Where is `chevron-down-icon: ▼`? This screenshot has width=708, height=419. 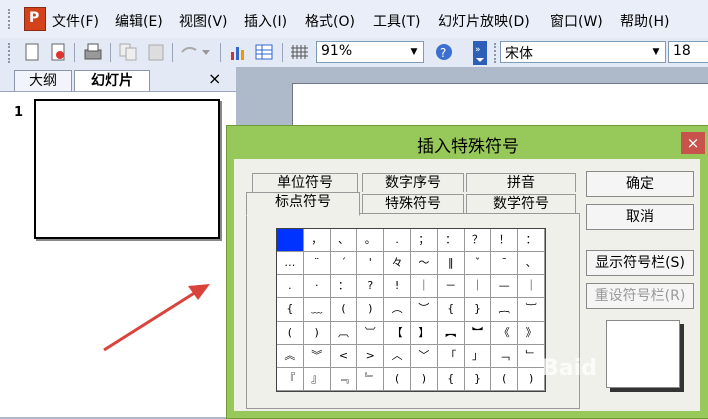 chevron-down-icon: ▼ is located at coordinates (414, 52).